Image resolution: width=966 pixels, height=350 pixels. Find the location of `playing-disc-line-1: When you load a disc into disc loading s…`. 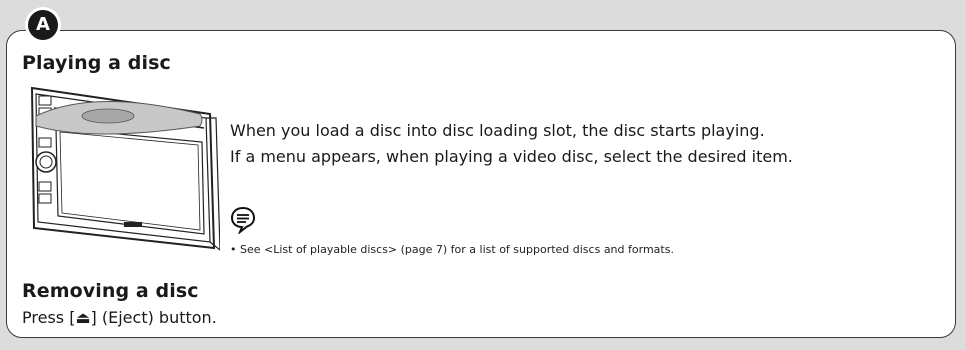

playing-disc-line-1: When you load a disc into disc loading s… is located at coordinates (497, 130).